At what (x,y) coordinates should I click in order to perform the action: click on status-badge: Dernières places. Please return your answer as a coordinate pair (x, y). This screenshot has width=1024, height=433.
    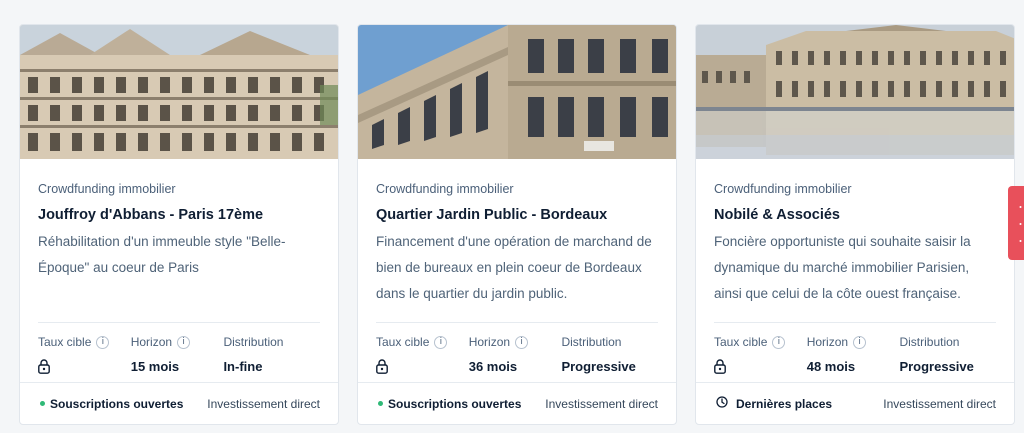
    Looking at the image, I should click on (774, 403).